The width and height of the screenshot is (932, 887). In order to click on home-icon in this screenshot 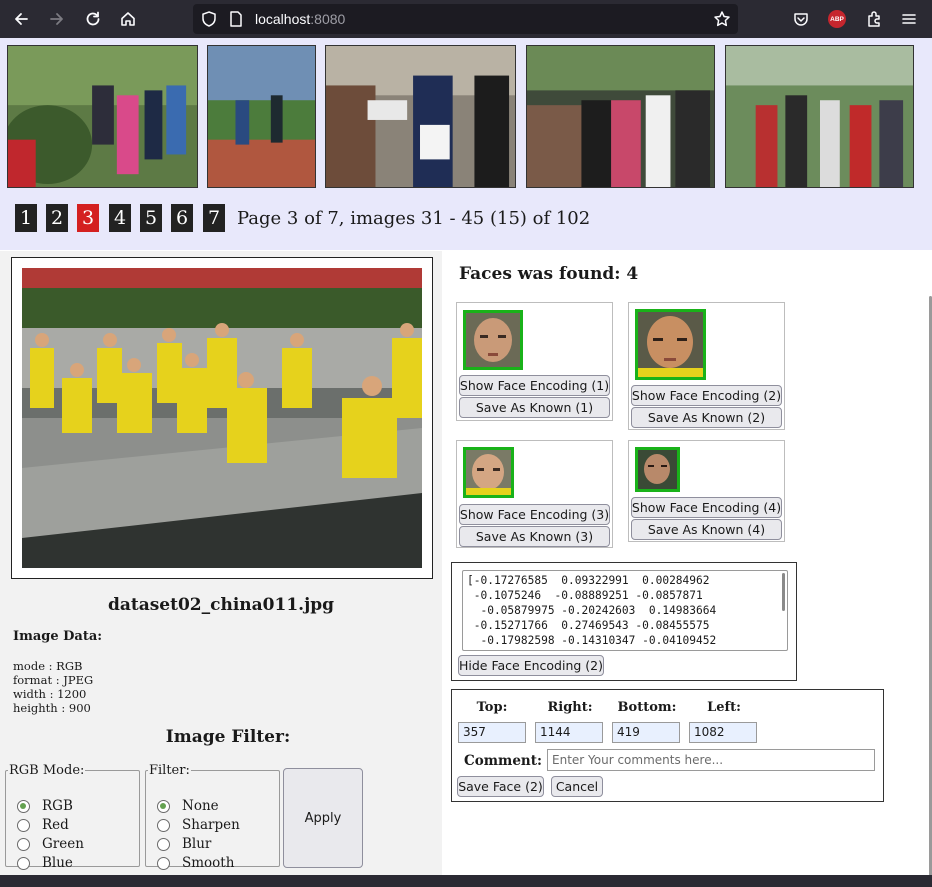, I will do `click(128, 19)`.